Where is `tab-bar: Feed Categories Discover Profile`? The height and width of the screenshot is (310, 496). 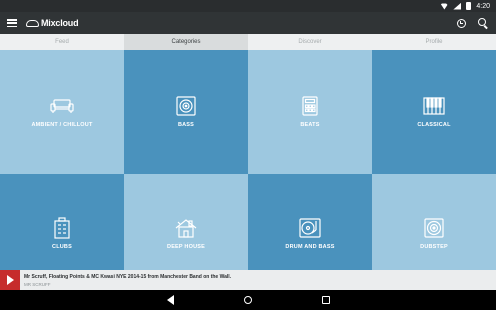 tab-bar: Feed Categories Discover Profile is located at coordinates (248, 42).